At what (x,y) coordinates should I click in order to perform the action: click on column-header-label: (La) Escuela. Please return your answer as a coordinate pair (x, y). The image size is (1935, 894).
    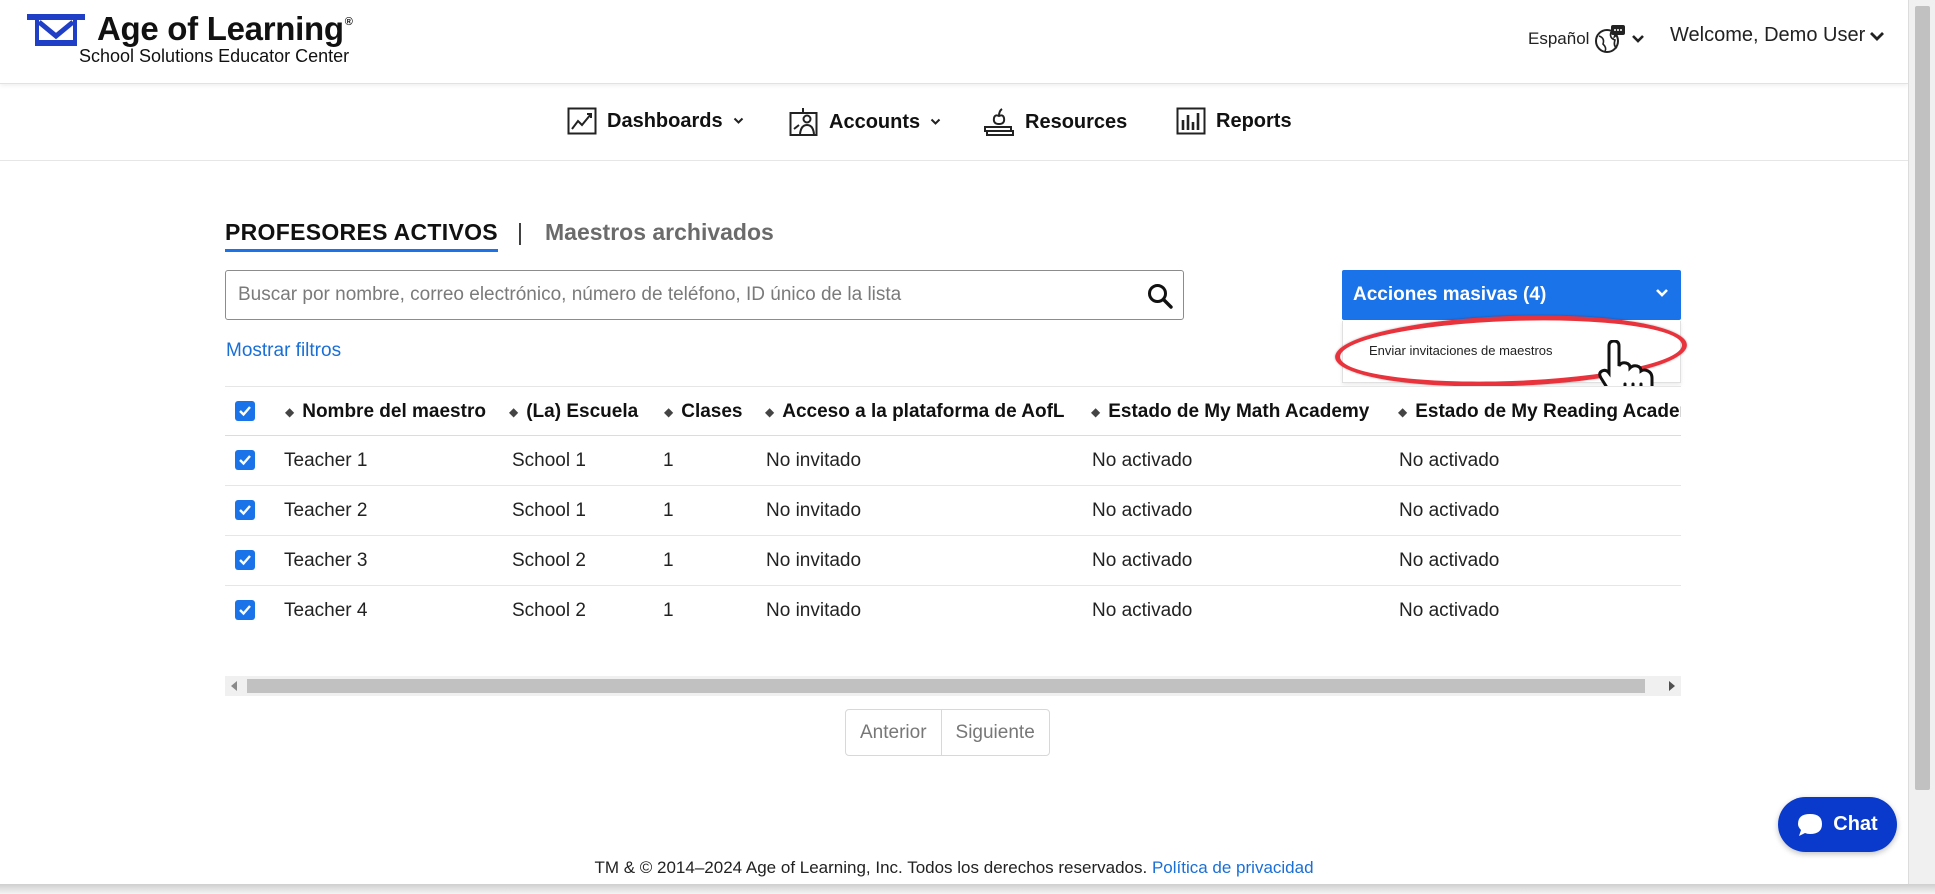
    Looking at the image, I should click on (582, 411).